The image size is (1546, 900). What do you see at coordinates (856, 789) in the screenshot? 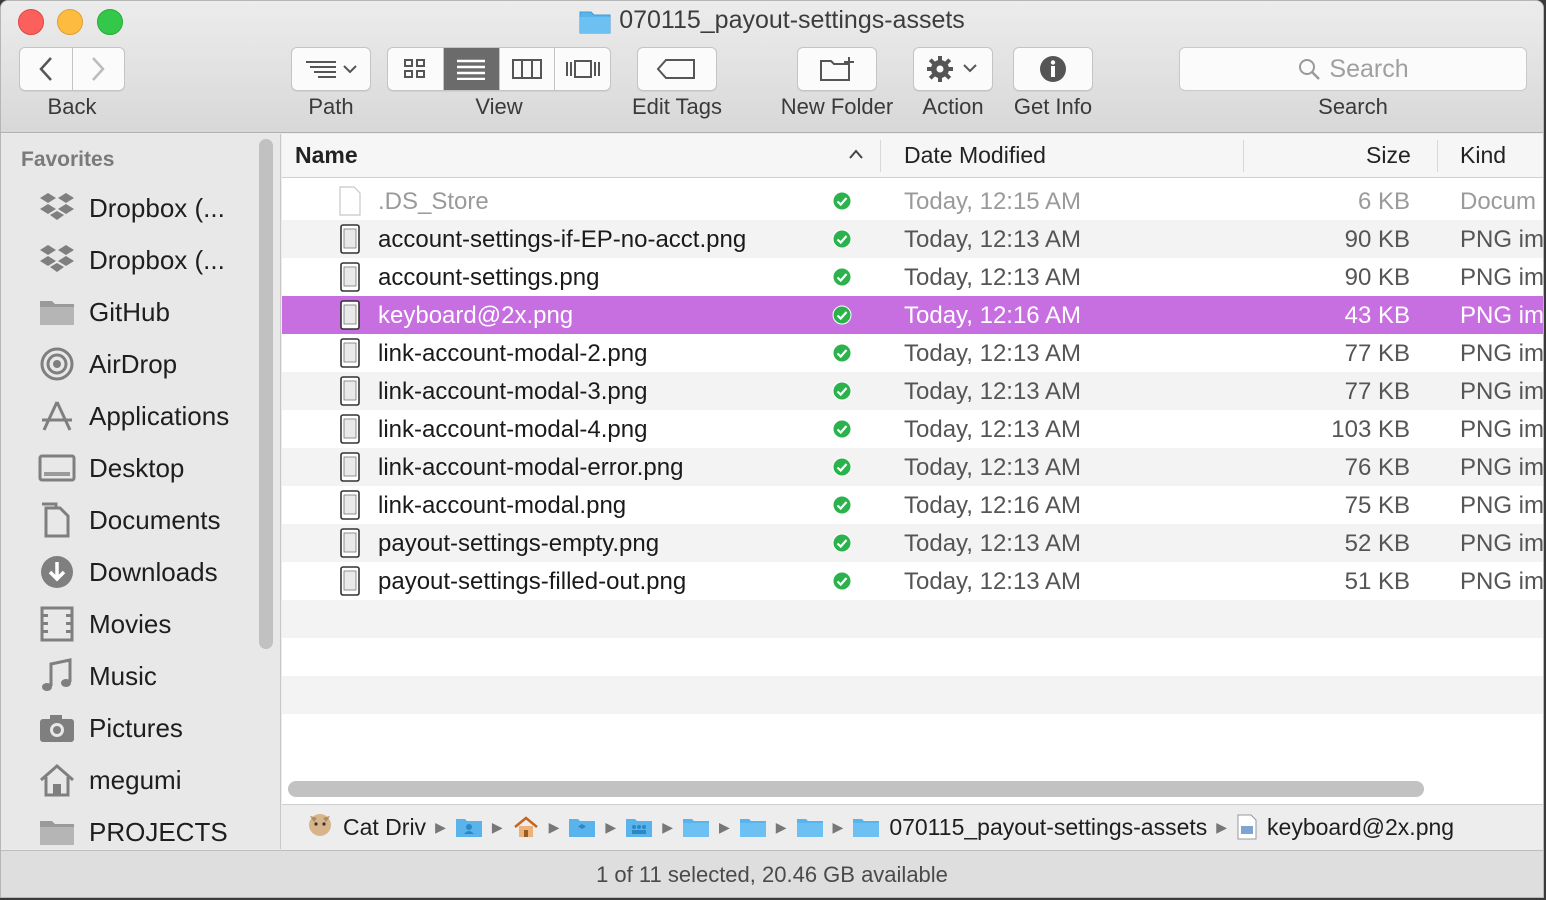
I see `horizontal-scrollbar` at bounding box center [856, 789].